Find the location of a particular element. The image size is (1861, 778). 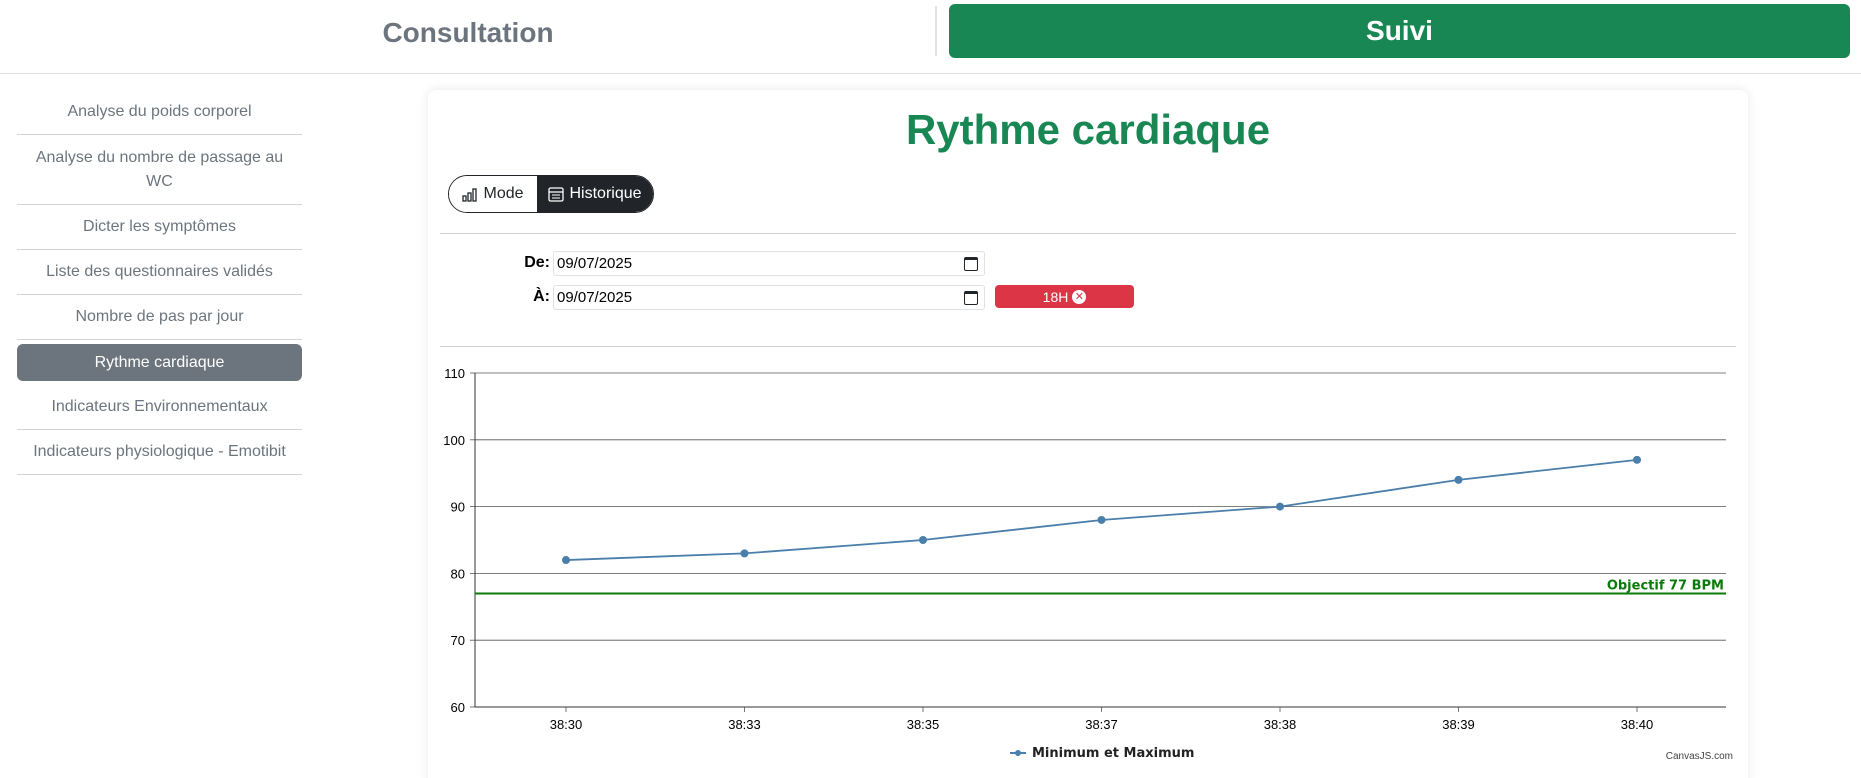

x-tick-label: 38:39 is located at coordinates (1458, 724).